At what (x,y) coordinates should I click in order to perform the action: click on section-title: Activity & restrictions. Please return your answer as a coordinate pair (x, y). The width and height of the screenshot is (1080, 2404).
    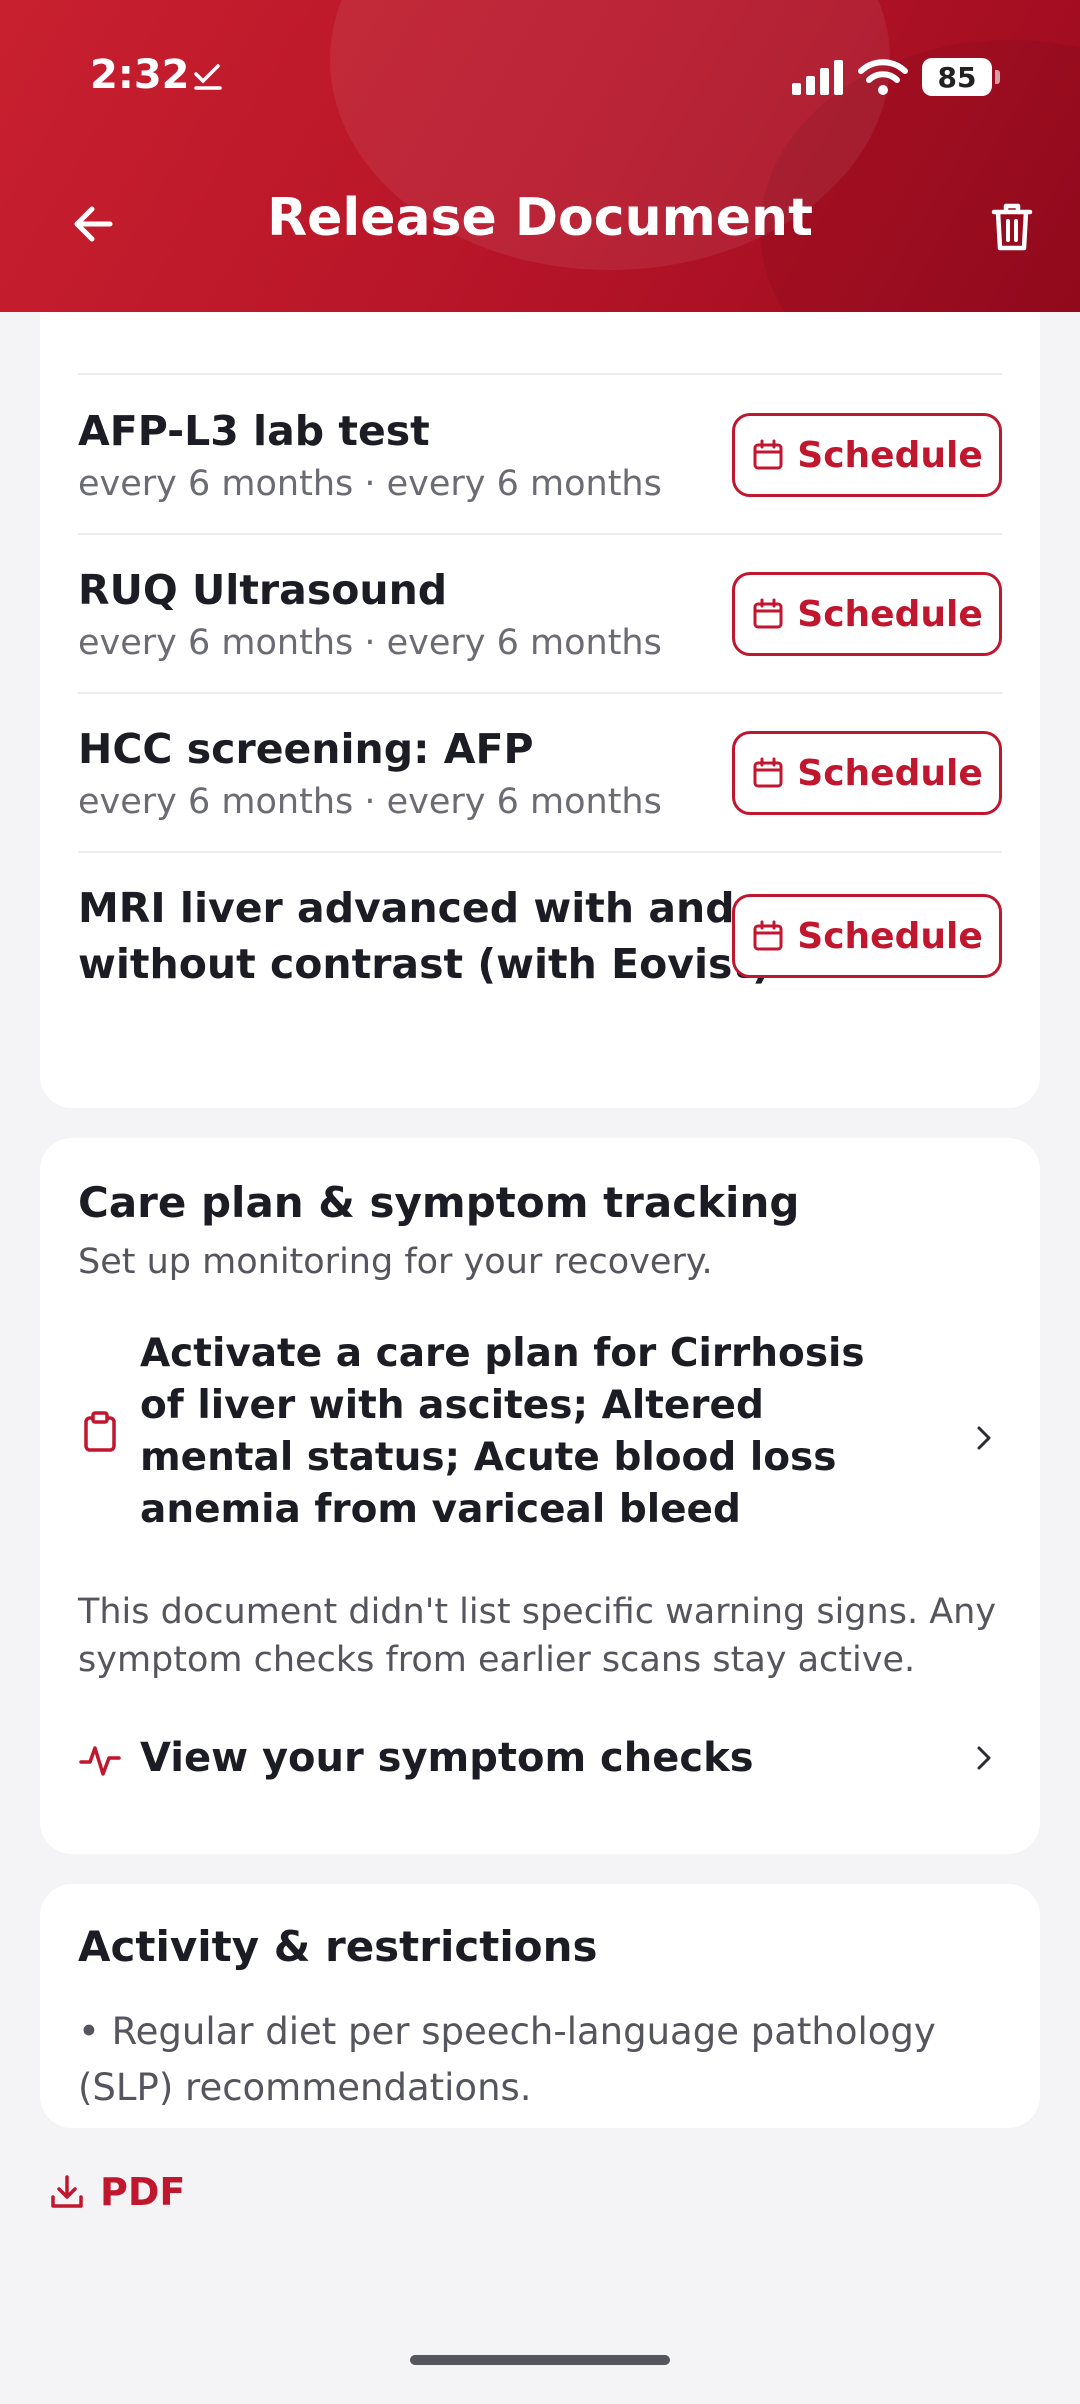
    Looking at the image, I should click on (338, 1946).